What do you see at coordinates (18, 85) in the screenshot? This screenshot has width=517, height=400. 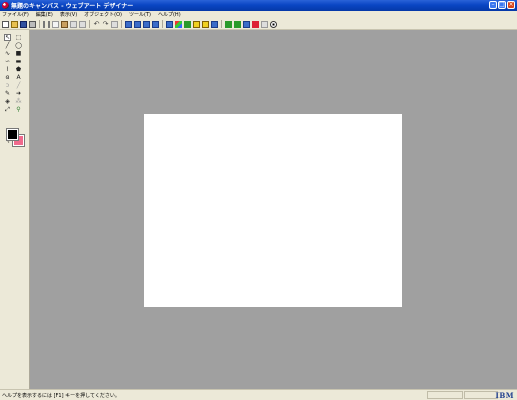 I see `slash-icon: ╱` at bounding box center [18, 85].